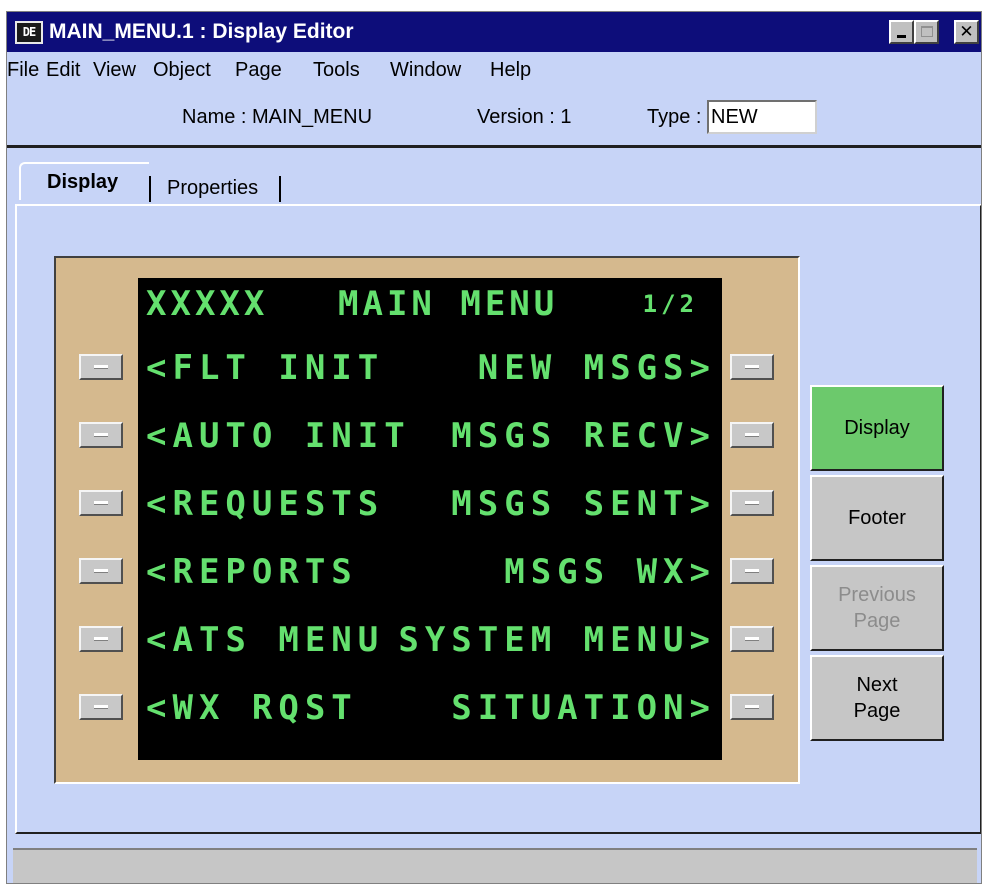  Describe the element at coordinates (557, 640) in the screenshot. I see `cdu-right-line-5: SYSTEM MENU>` at that location.